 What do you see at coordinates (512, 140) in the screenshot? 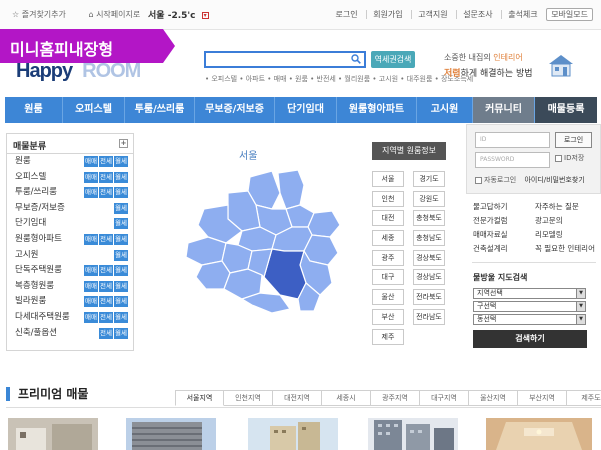
I see `id-input: ID` at bounding box center [512, 140].